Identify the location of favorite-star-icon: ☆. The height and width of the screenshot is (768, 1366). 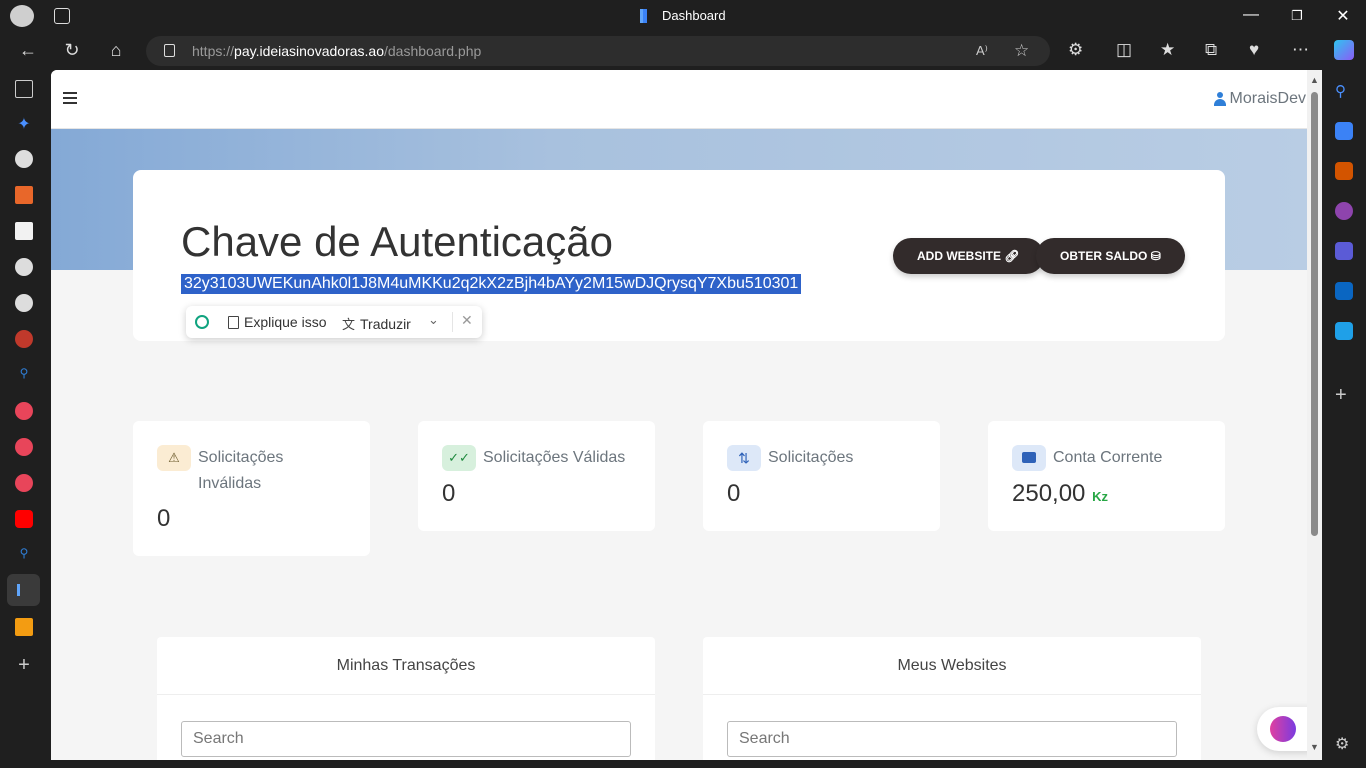
(1021, 51).